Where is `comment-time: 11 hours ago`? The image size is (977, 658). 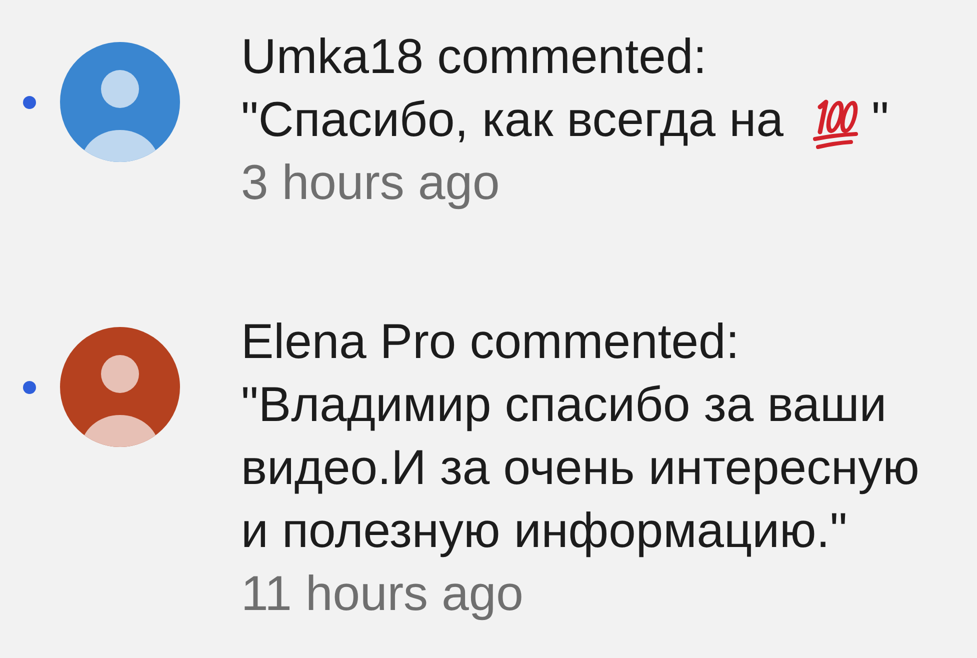
comment-time: 11 hours ago is located at coordinates (382, 594).